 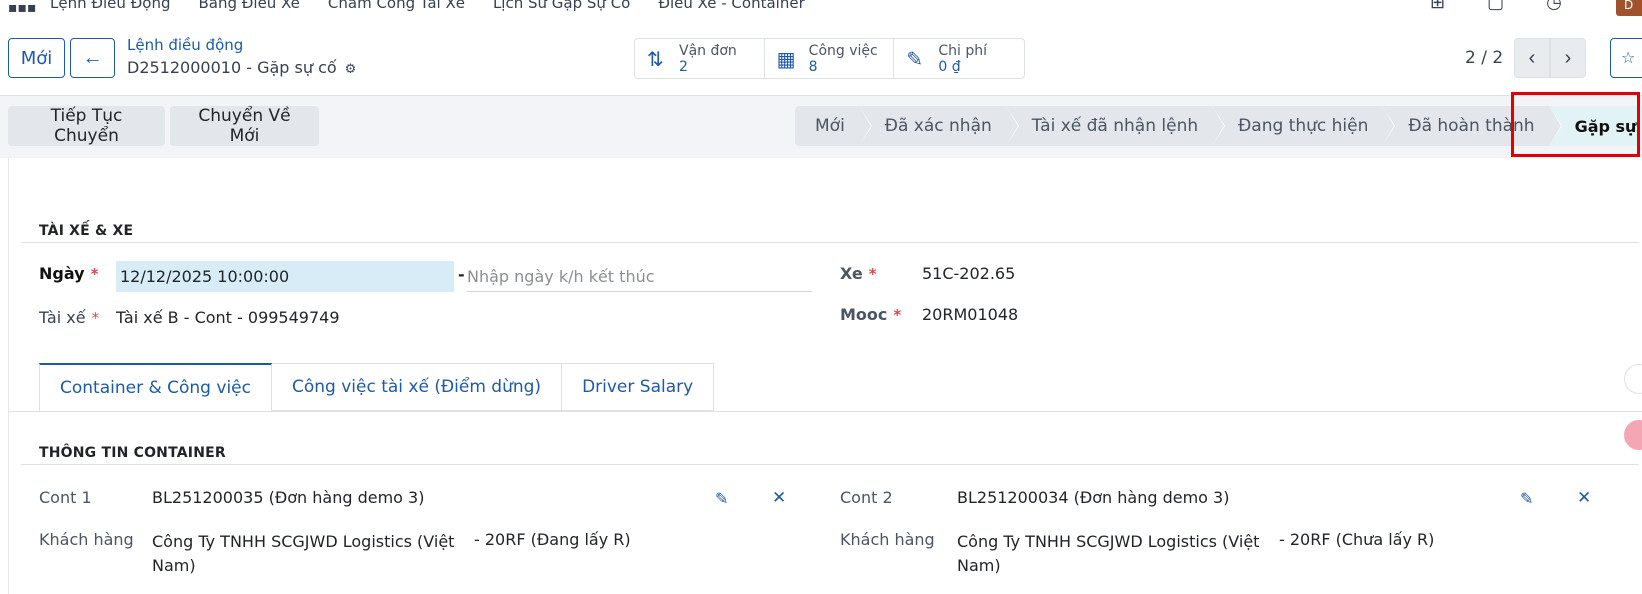 I want to click on chevron-left-icon: ‹, so click(x=1532, y=57).